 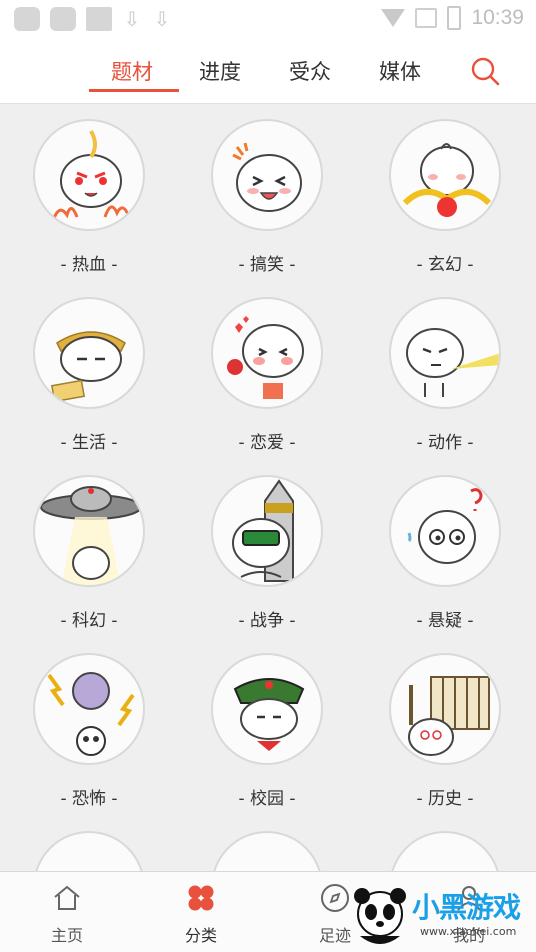 What do you see at coordinates (426, 18) in the screenshot?
I see `no-sim-icon` at bounding box center [426, 18].